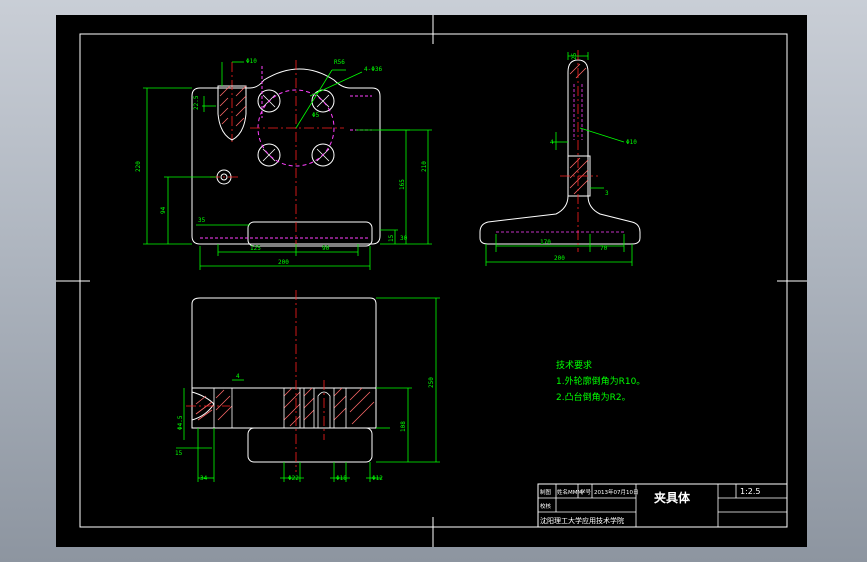 The width and height of the screenshot is (867, 562). Describe the element at coordinates (546, 506) in the screenshot. I see `label-checked-by: 校核` at that location.